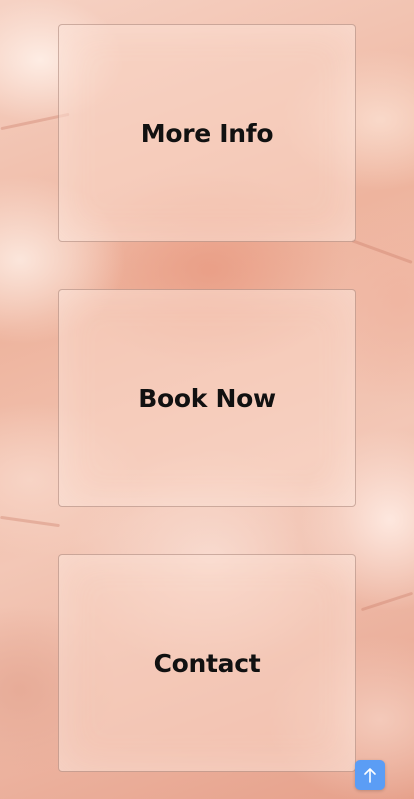  I want to click on contact-label: Contact, so click(207, 663).